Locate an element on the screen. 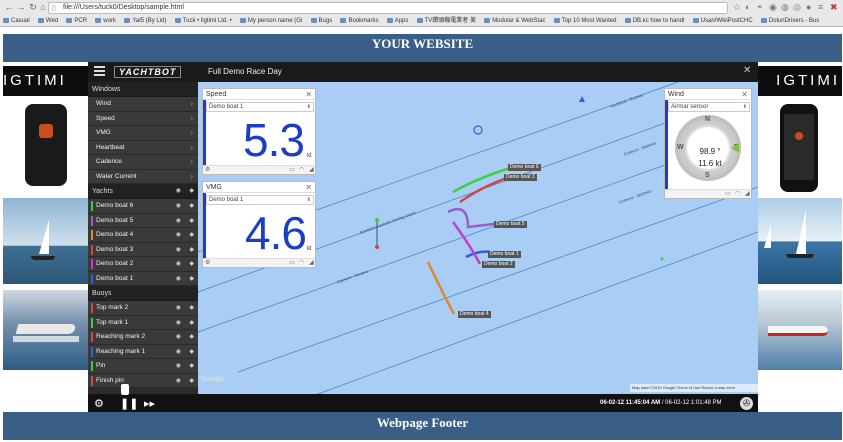 The image size is (843, 442). boat-label: Demo boat 5 is located at coordinates (510, 224).